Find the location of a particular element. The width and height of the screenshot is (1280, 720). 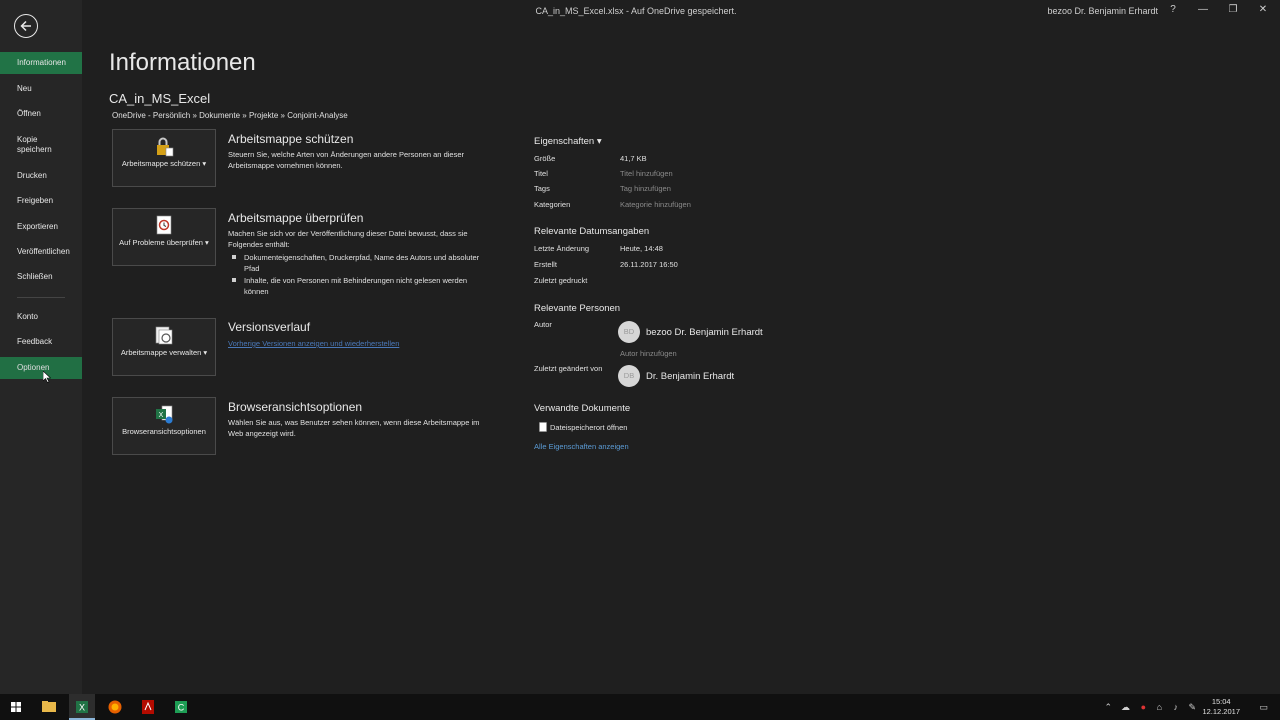

minimize-button: — is located at coordinates (1203, 9).